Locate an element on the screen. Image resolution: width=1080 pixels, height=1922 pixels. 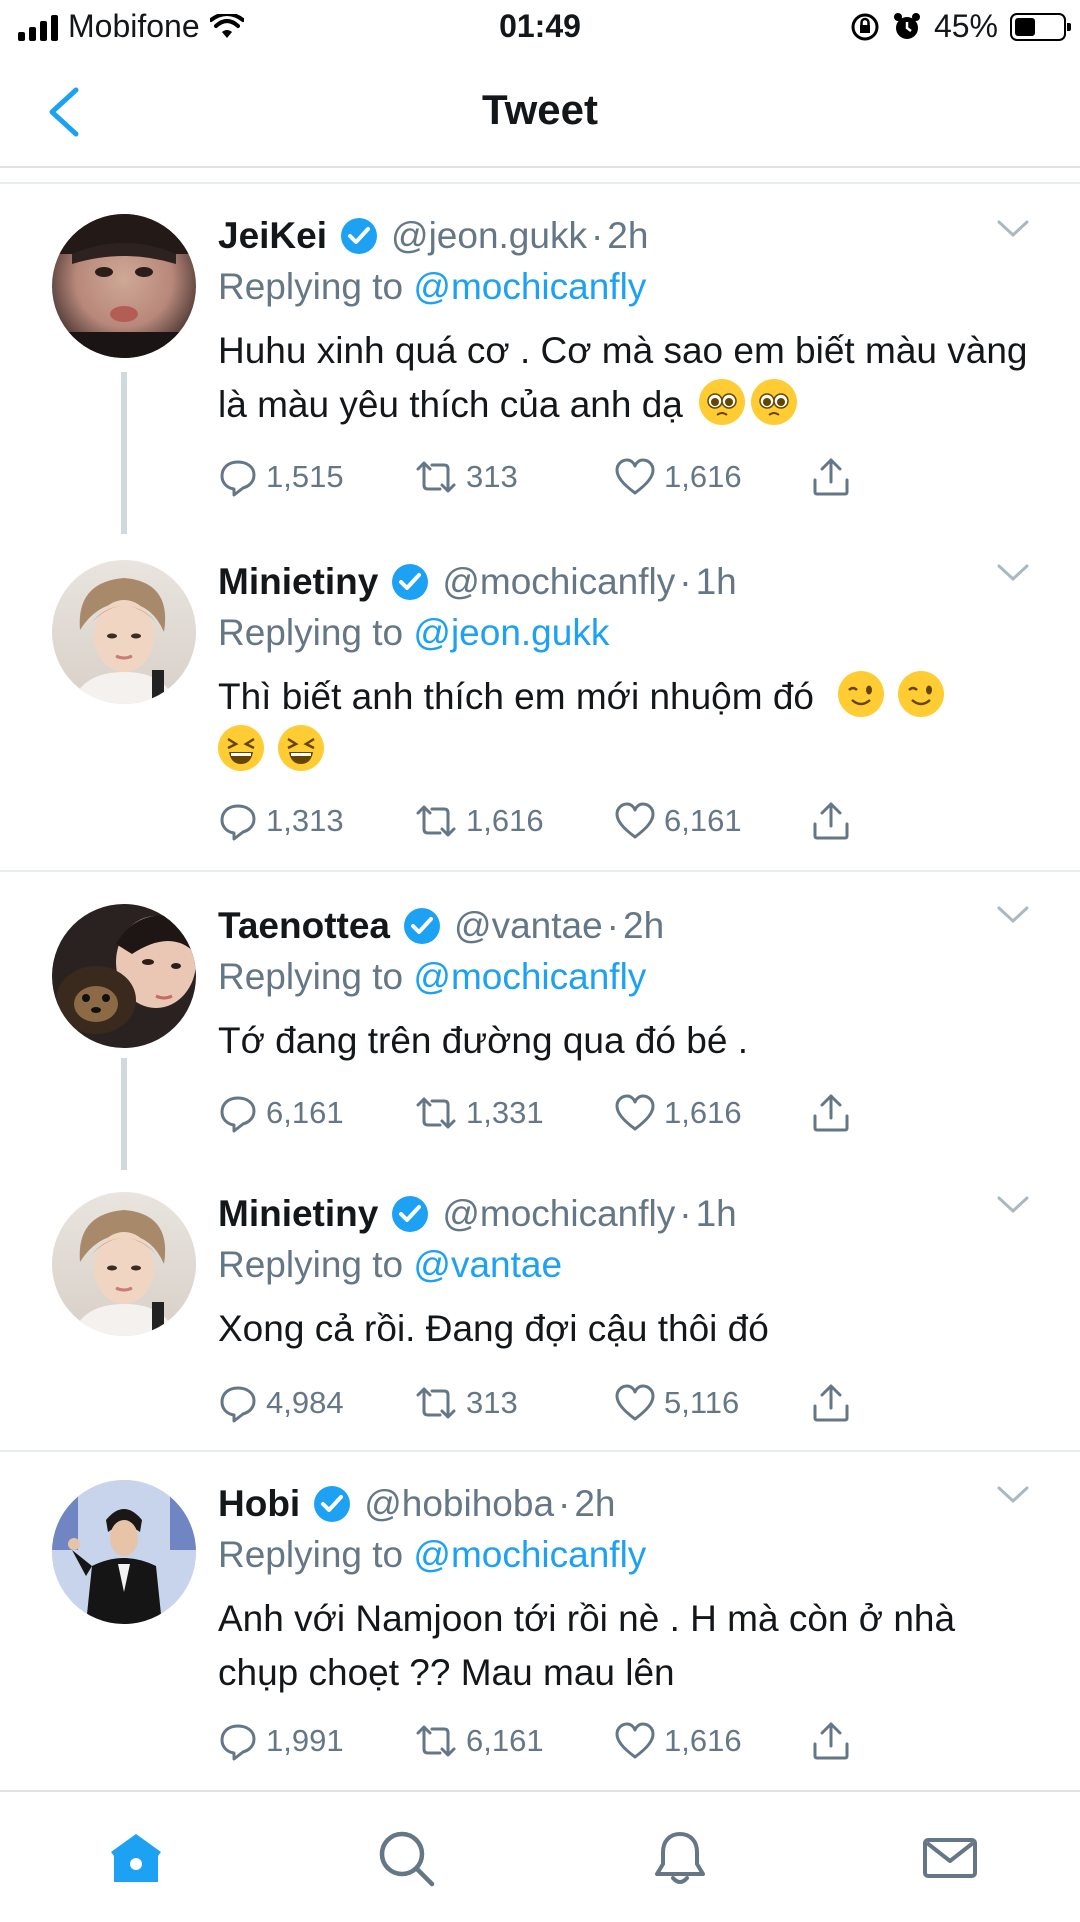
tweet-header: JeiKei @jeon.gukk · 2h is located at coordinates (623, 236).